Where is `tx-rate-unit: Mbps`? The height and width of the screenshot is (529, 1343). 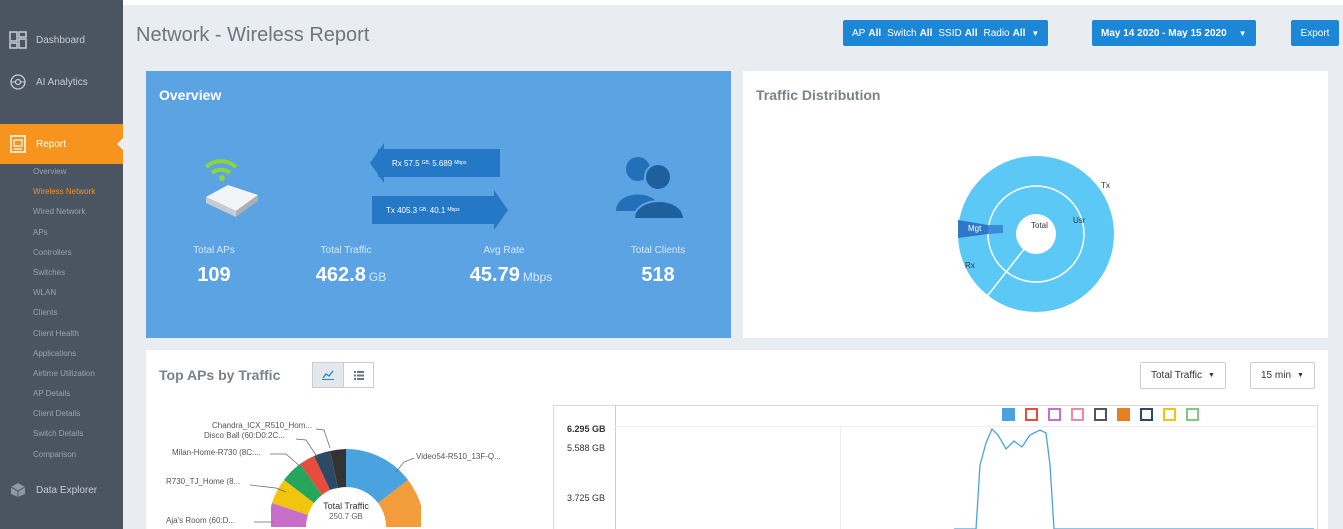
tx-rate-unit: Mbps is located at coordinates (453, 210).